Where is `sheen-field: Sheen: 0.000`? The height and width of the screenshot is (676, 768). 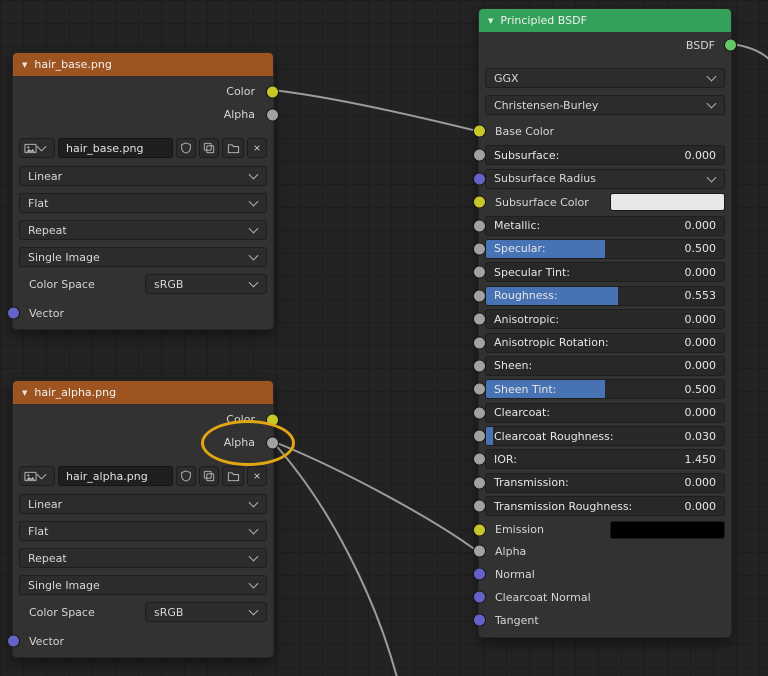 sheen-field: Sheen: 0.000 is located at coordinates (605, 365).